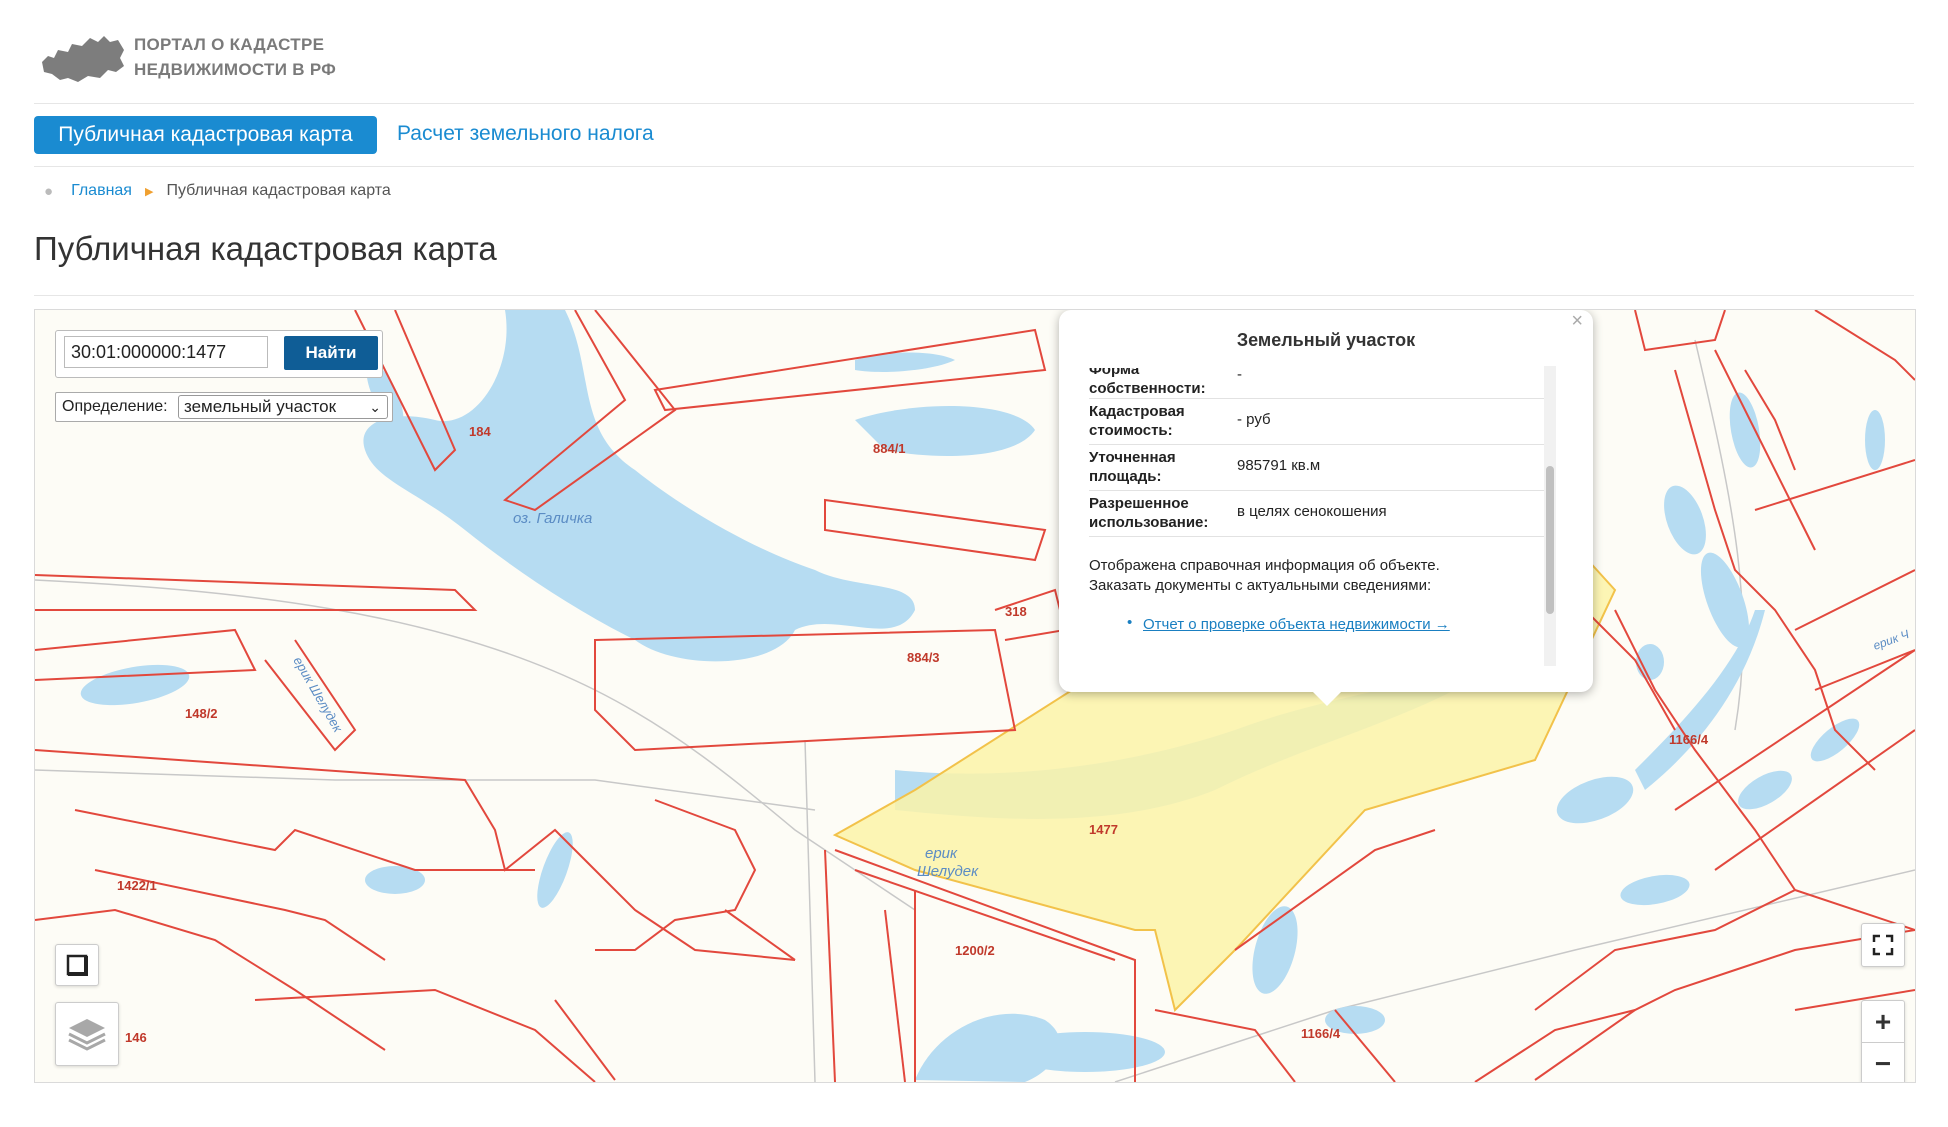 The width and height of the screenshot is (1948, 1127). What do you see at coordinates (1689, 739) in the screenshot?
I see `parcel-1166-4-a: 1166/4` at bounding box center [1689, 739].